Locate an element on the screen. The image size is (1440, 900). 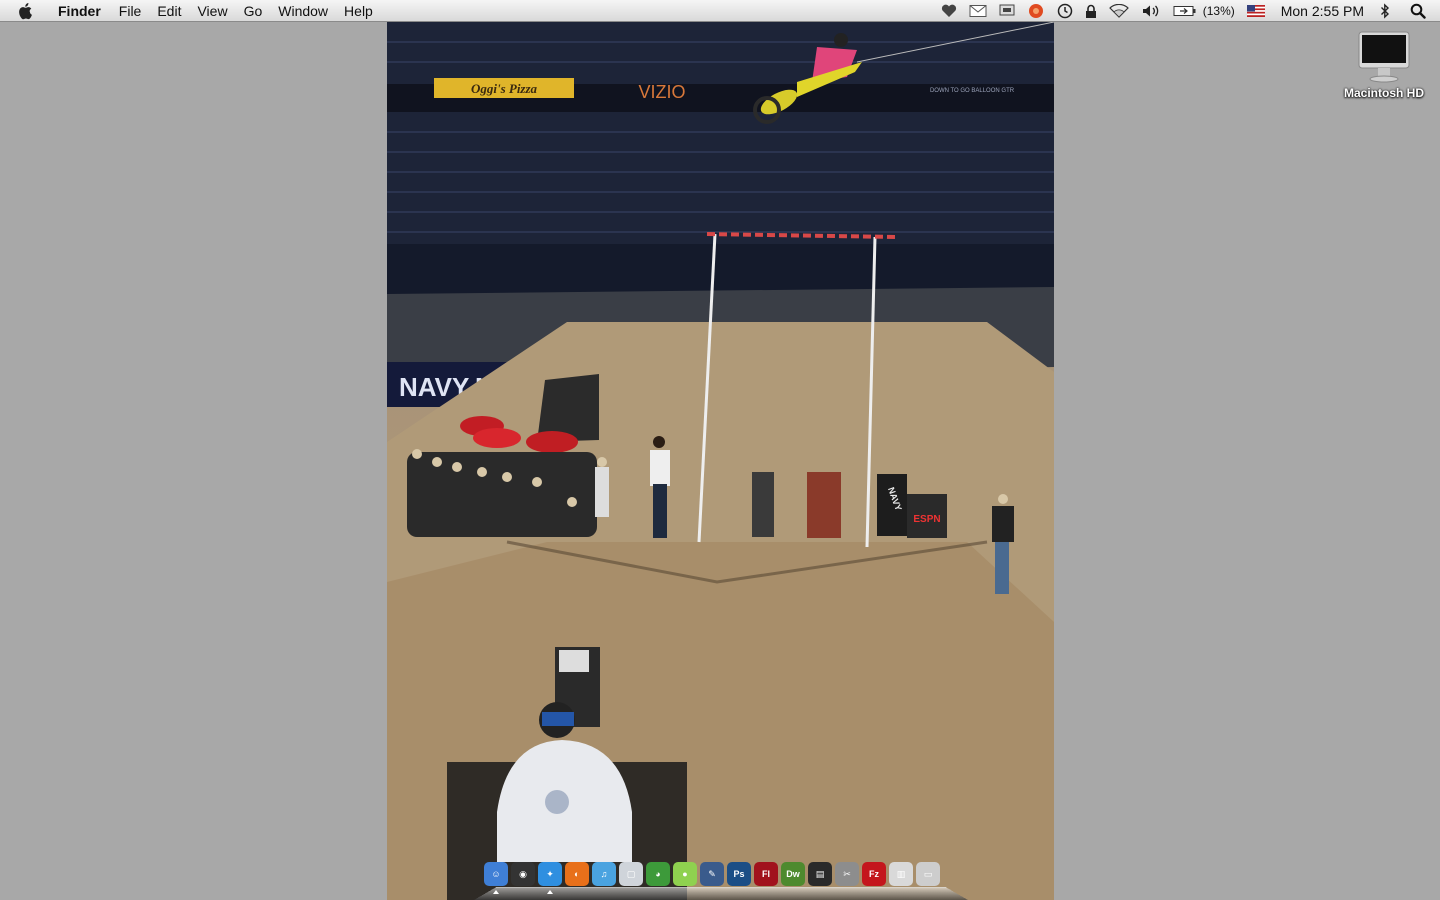
dashboard-icon: ◉ is located at coordinates (523, 873).